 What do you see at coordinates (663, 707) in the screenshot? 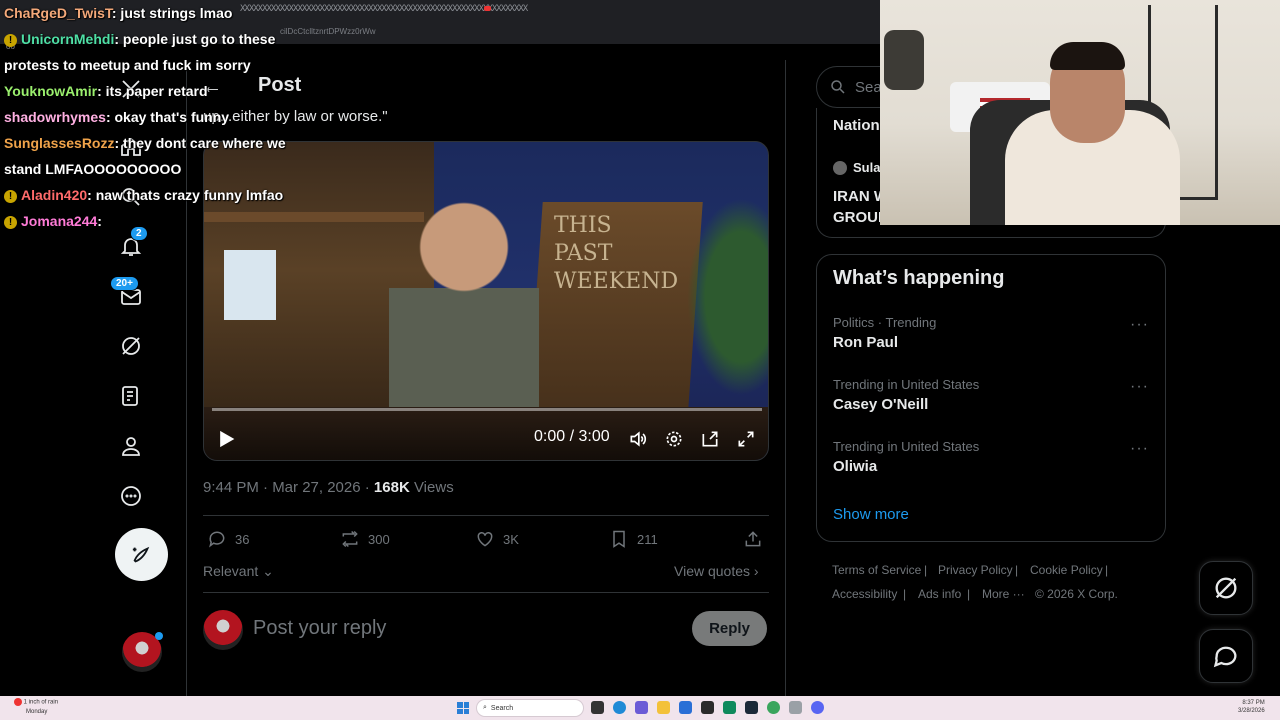
I see `file-explorer-icon` at bounding box center [663, 707].